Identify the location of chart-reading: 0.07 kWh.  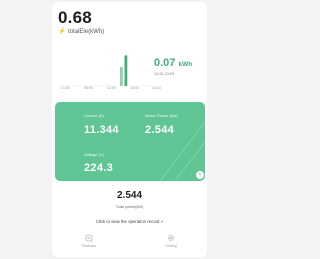
(173, 63).